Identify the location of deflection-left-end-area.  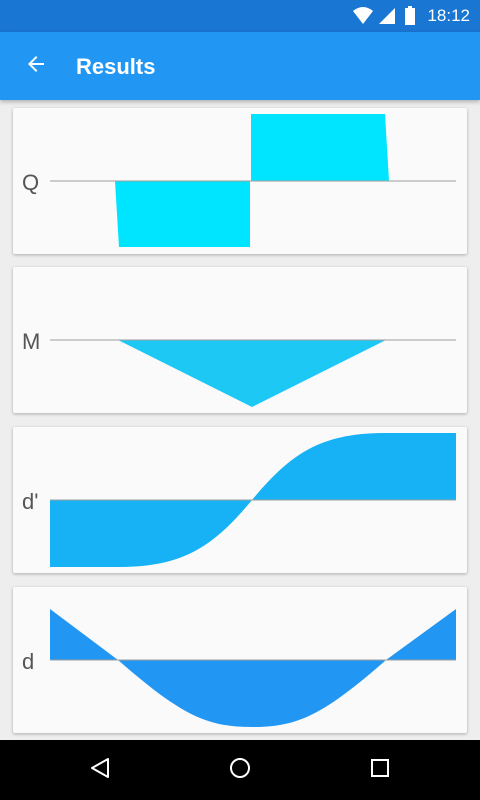
(84, 634).